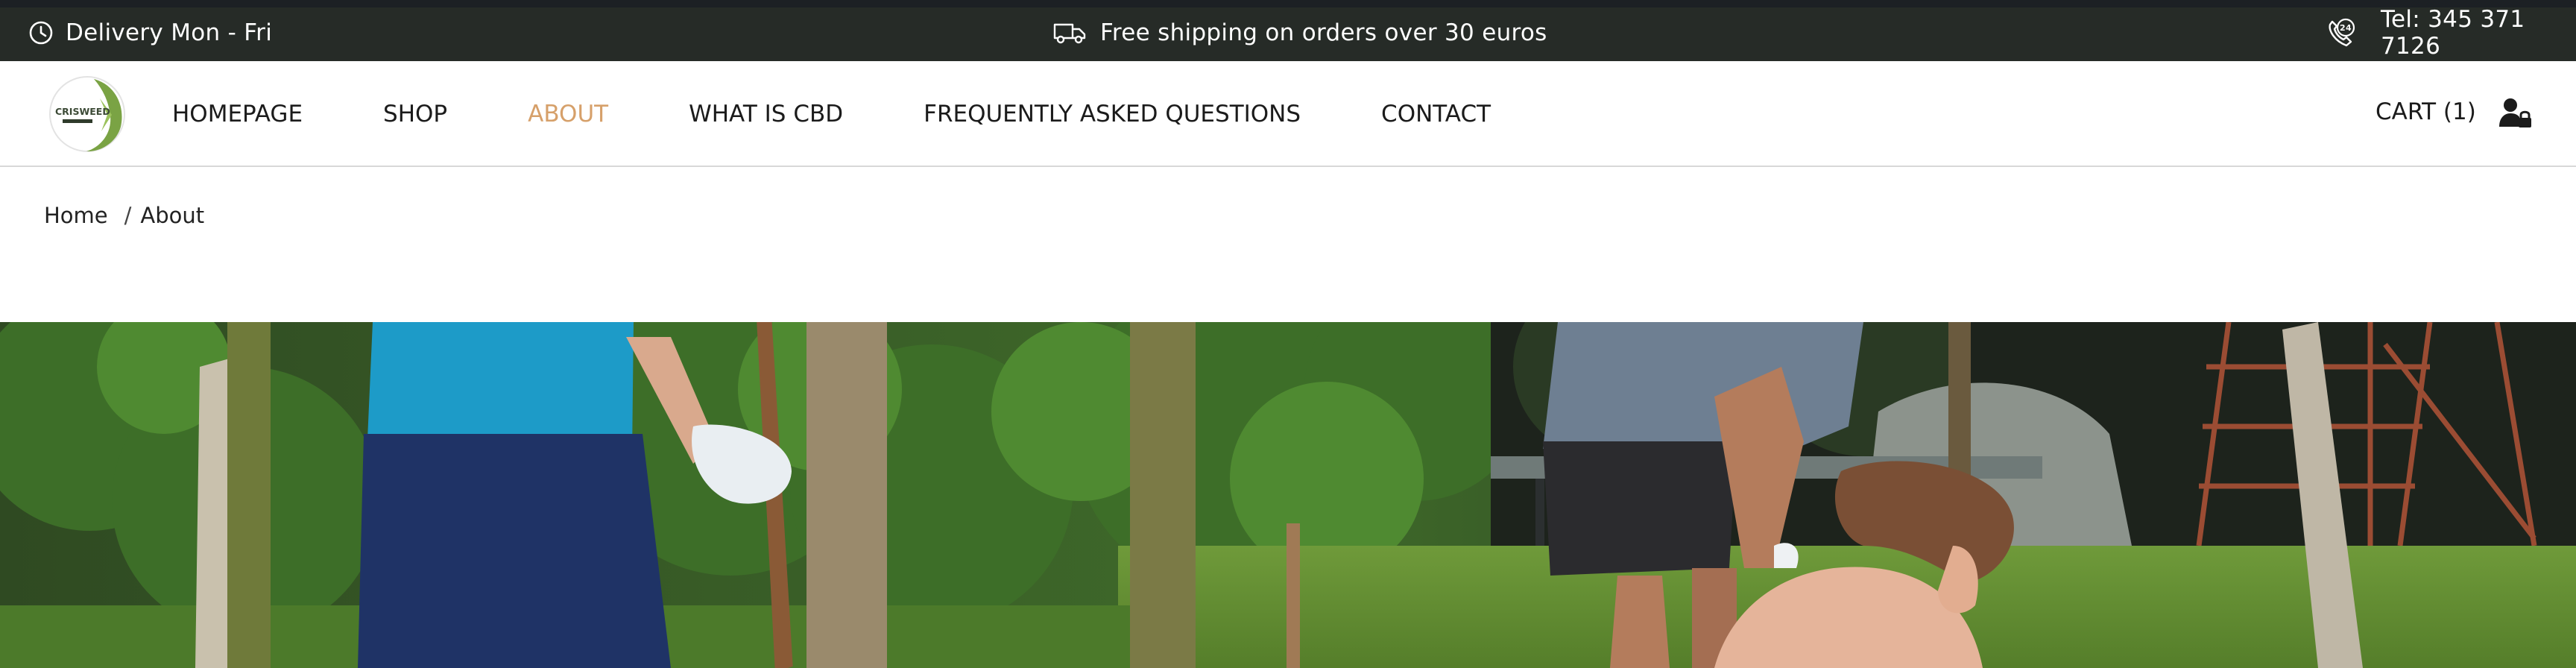 The image size is (2576, 668). What do you see at coordinates (1069, 32) in the screenshot?
I see `delivery-truck-icon` at bounding box center [1069, 32].